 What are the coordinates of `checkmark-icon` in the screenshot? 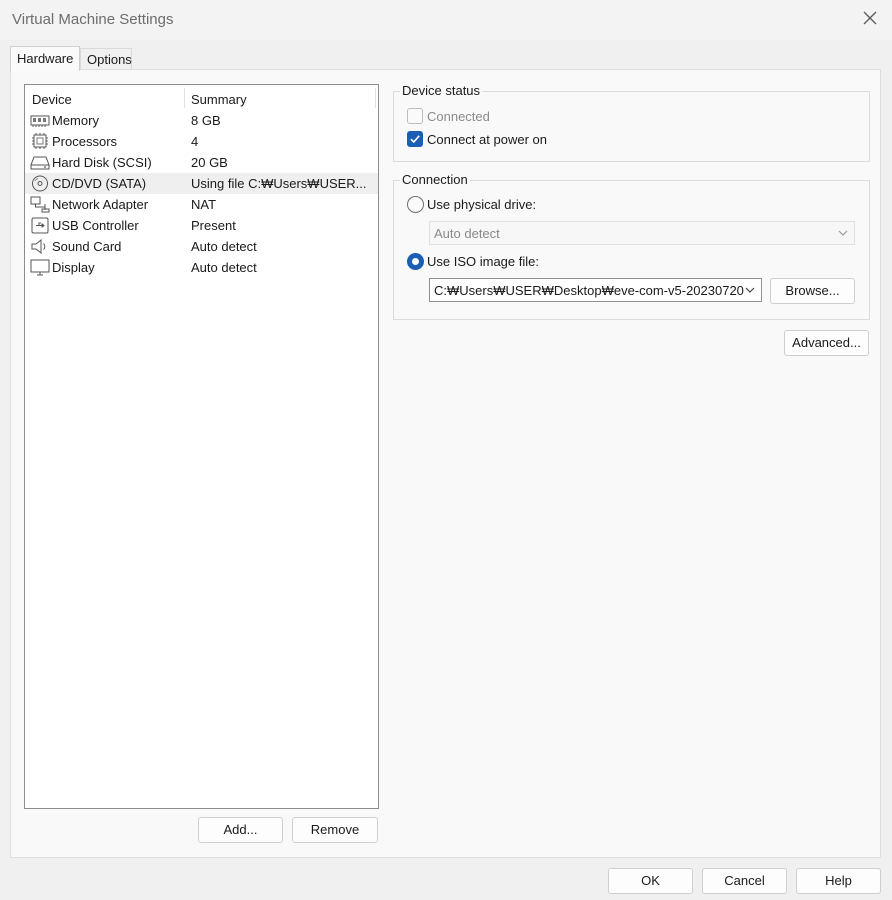 It's located at (415, 139).